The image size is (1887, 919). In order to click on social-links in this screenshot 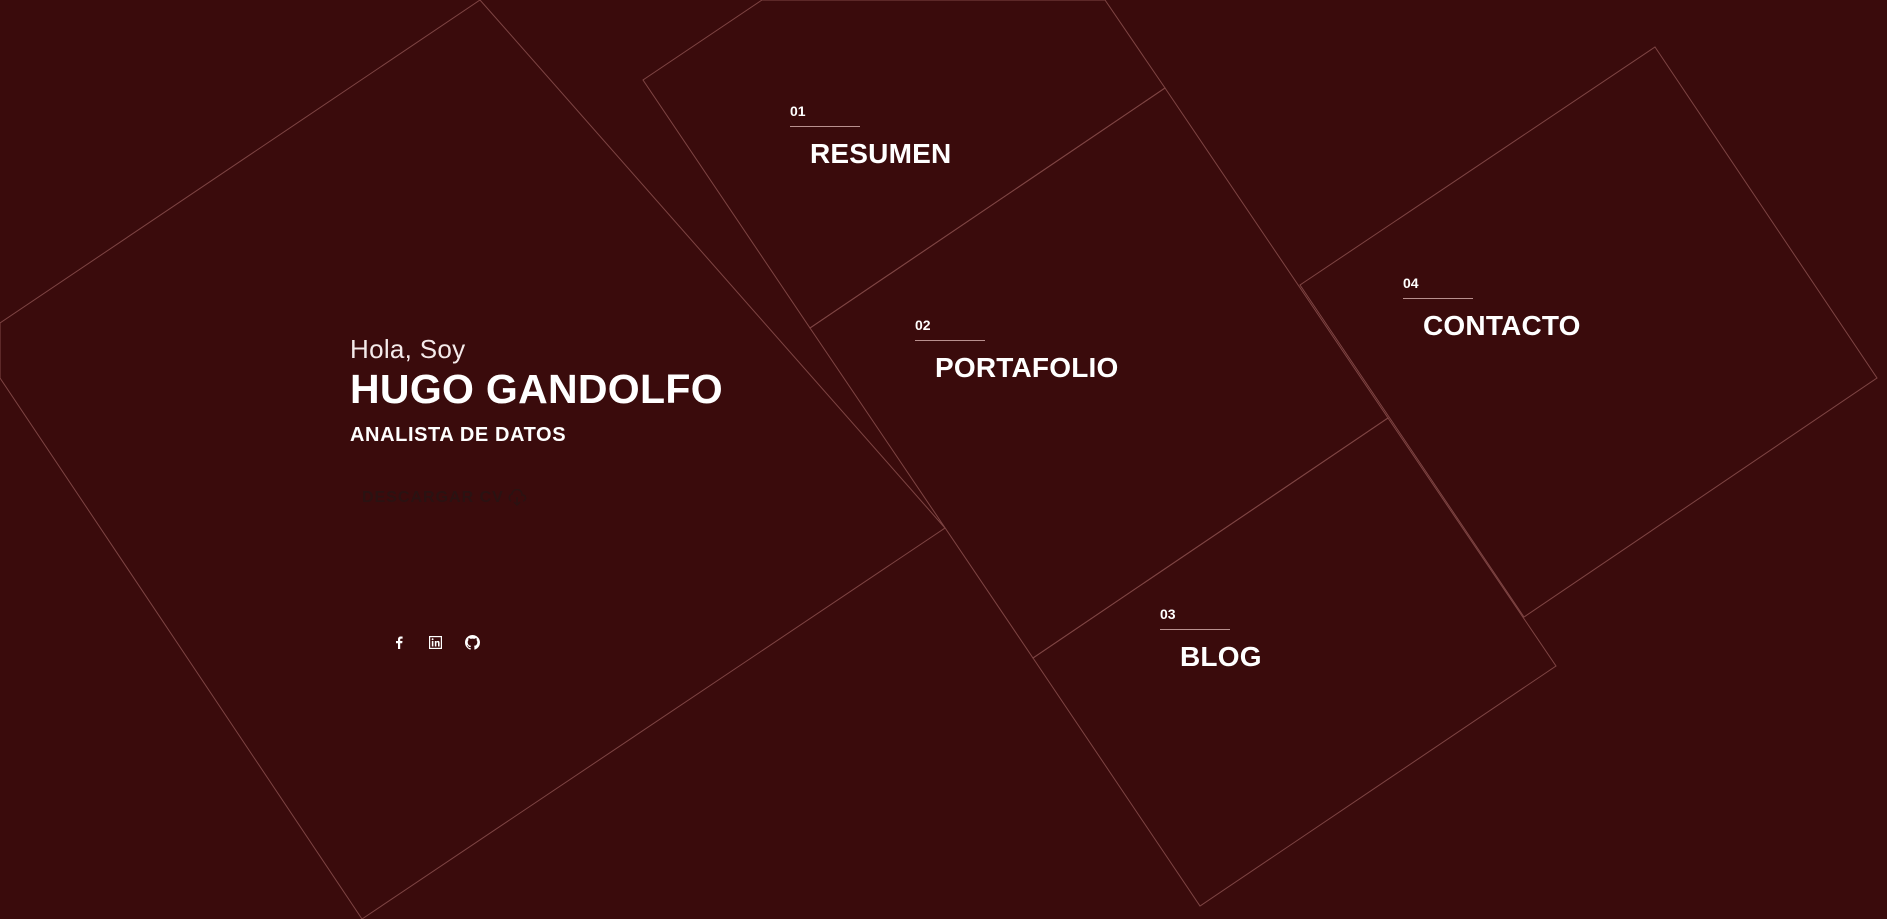, I will do `click(435, 642)`.